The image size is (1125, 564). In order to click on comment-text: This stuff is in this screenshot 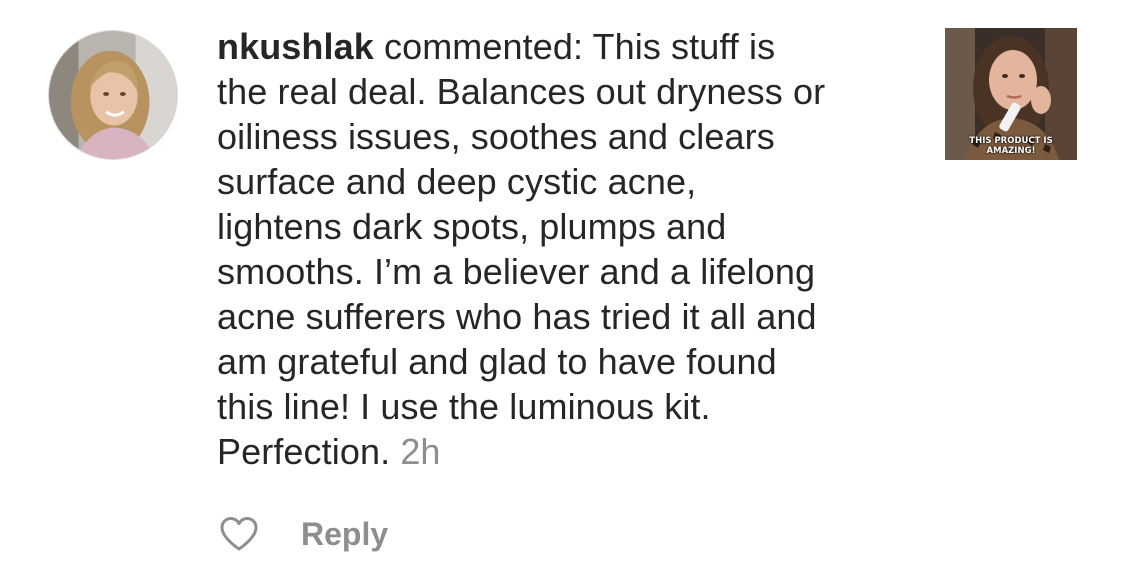, I will do `click(684, 46)`.